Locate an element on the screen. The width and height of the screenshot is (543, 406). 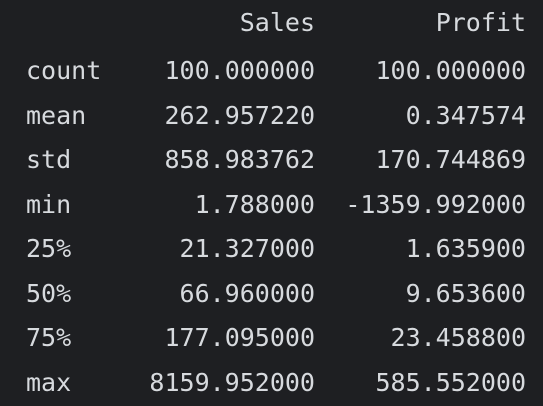
profit-value: 100.000000 is located at coordinates (450, 70).